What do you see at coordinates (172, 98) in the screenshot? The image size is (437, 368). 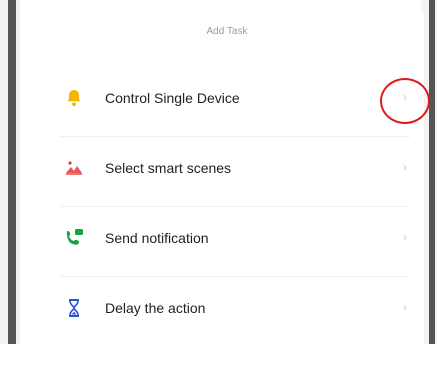 I see `option-label-control-single-device: Control Single Device` at bounding box center [172, 98].